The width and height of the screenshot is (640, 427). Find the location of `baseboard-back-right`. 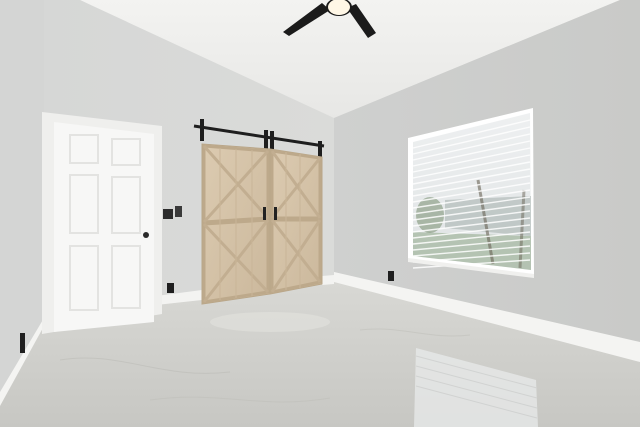

baseboard-back-right is located at coordinates (328, 280).